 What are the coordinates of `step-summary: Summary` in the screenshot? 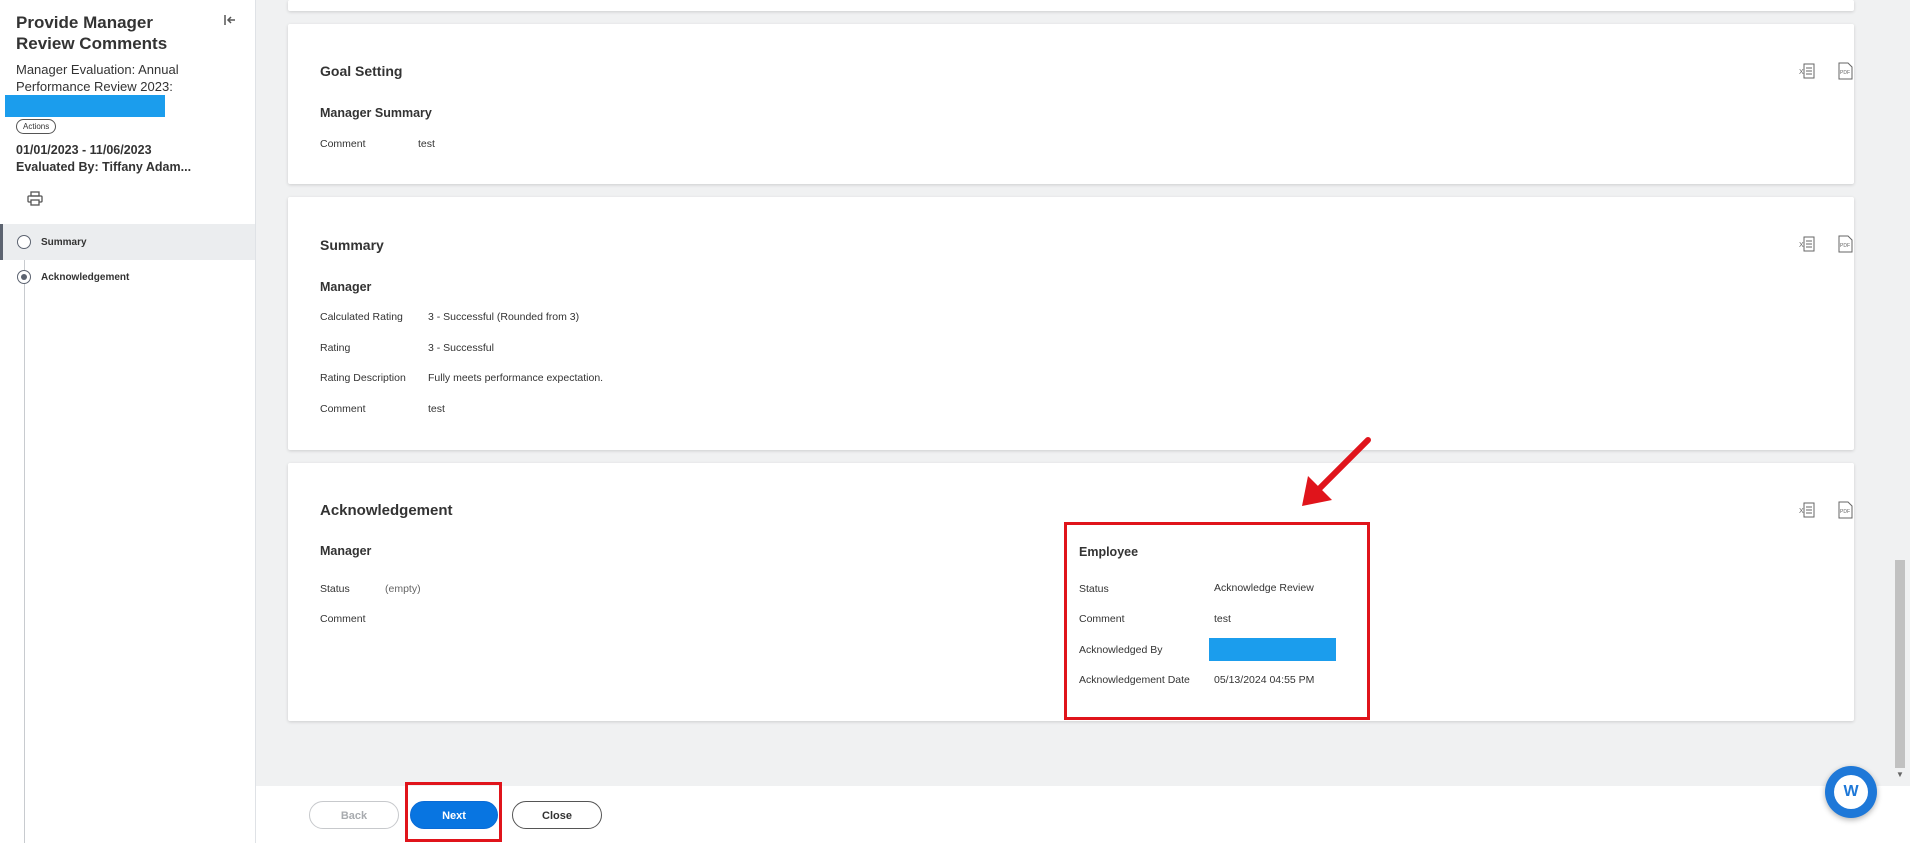 It's located at (127, 242).